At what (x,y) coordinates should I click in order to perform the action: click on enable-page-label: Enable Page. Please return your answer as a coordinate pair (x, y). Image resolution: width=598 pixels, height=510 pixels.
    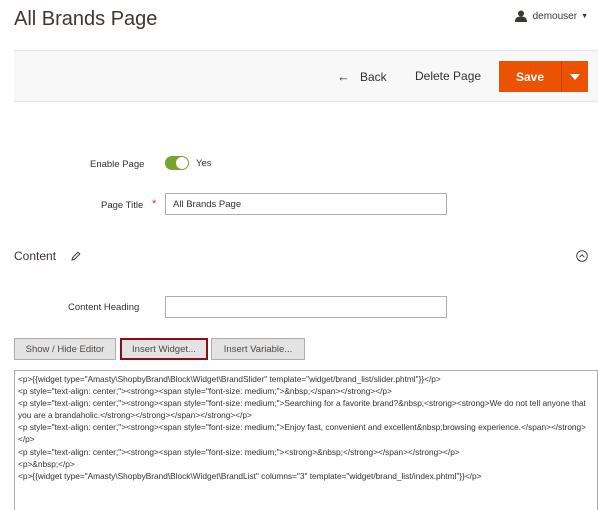
    Looking at the image, I should click on (117, 164).